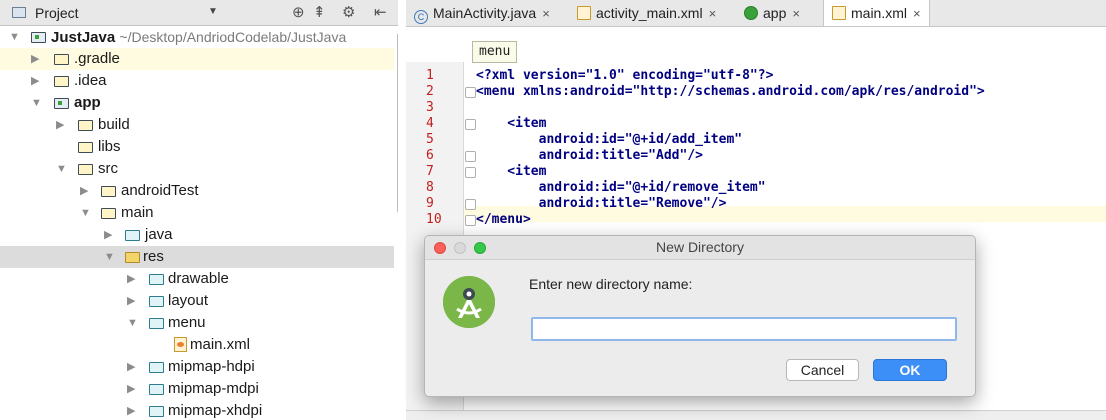  Describe the element at coordinates (646, 13) in the screenshot. I see `tab-activity-main-xml: activity_main.xml ×` at that location.